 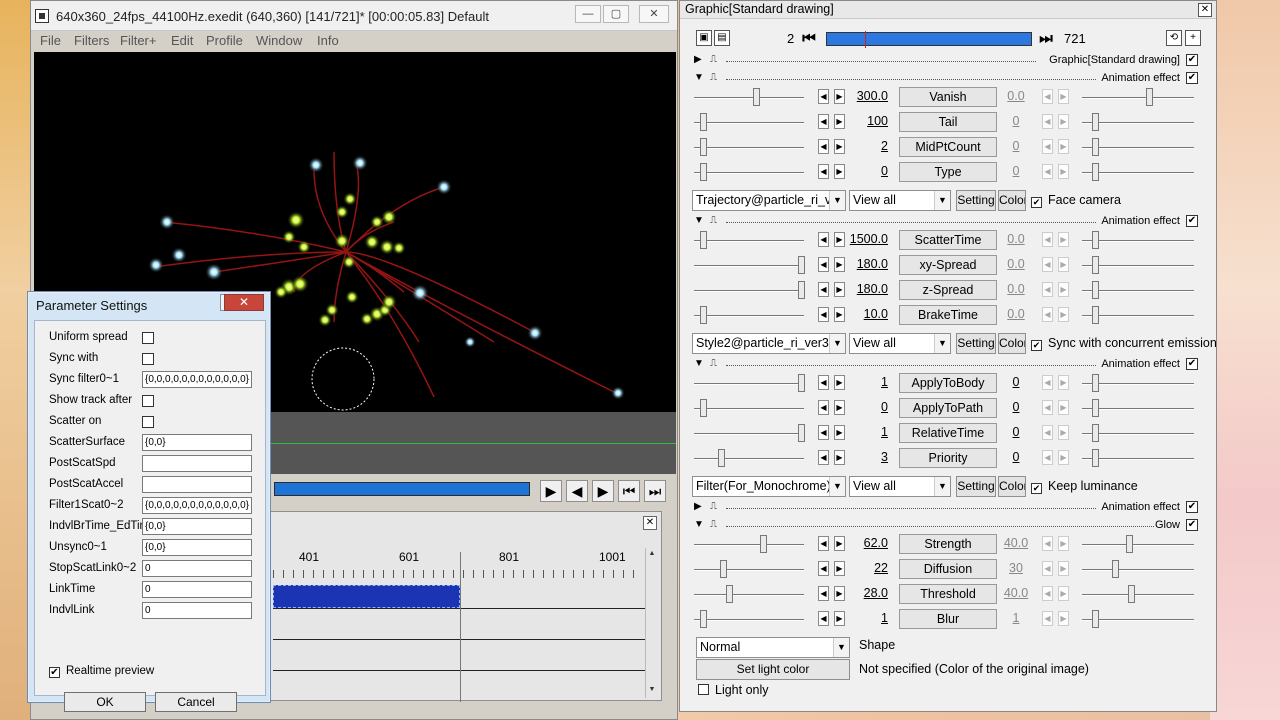 I want to click on link-icon: ⟲, so click(x=1174, y=38).